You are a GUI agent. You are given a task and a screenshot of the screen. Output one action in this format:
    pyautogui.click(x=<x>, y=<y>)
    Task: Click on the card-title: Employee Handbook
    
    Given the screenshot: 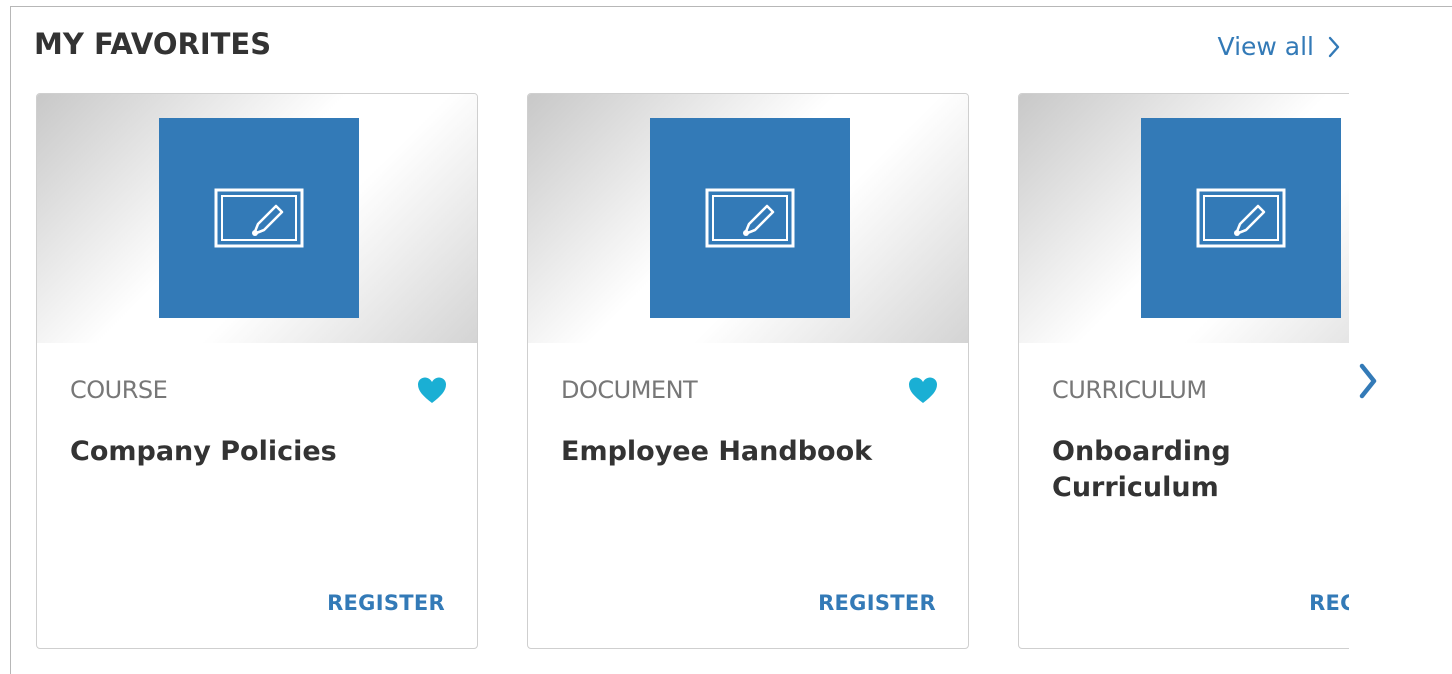 What is the action you would take?
    pyautogui.click(x=717, y=451)
    